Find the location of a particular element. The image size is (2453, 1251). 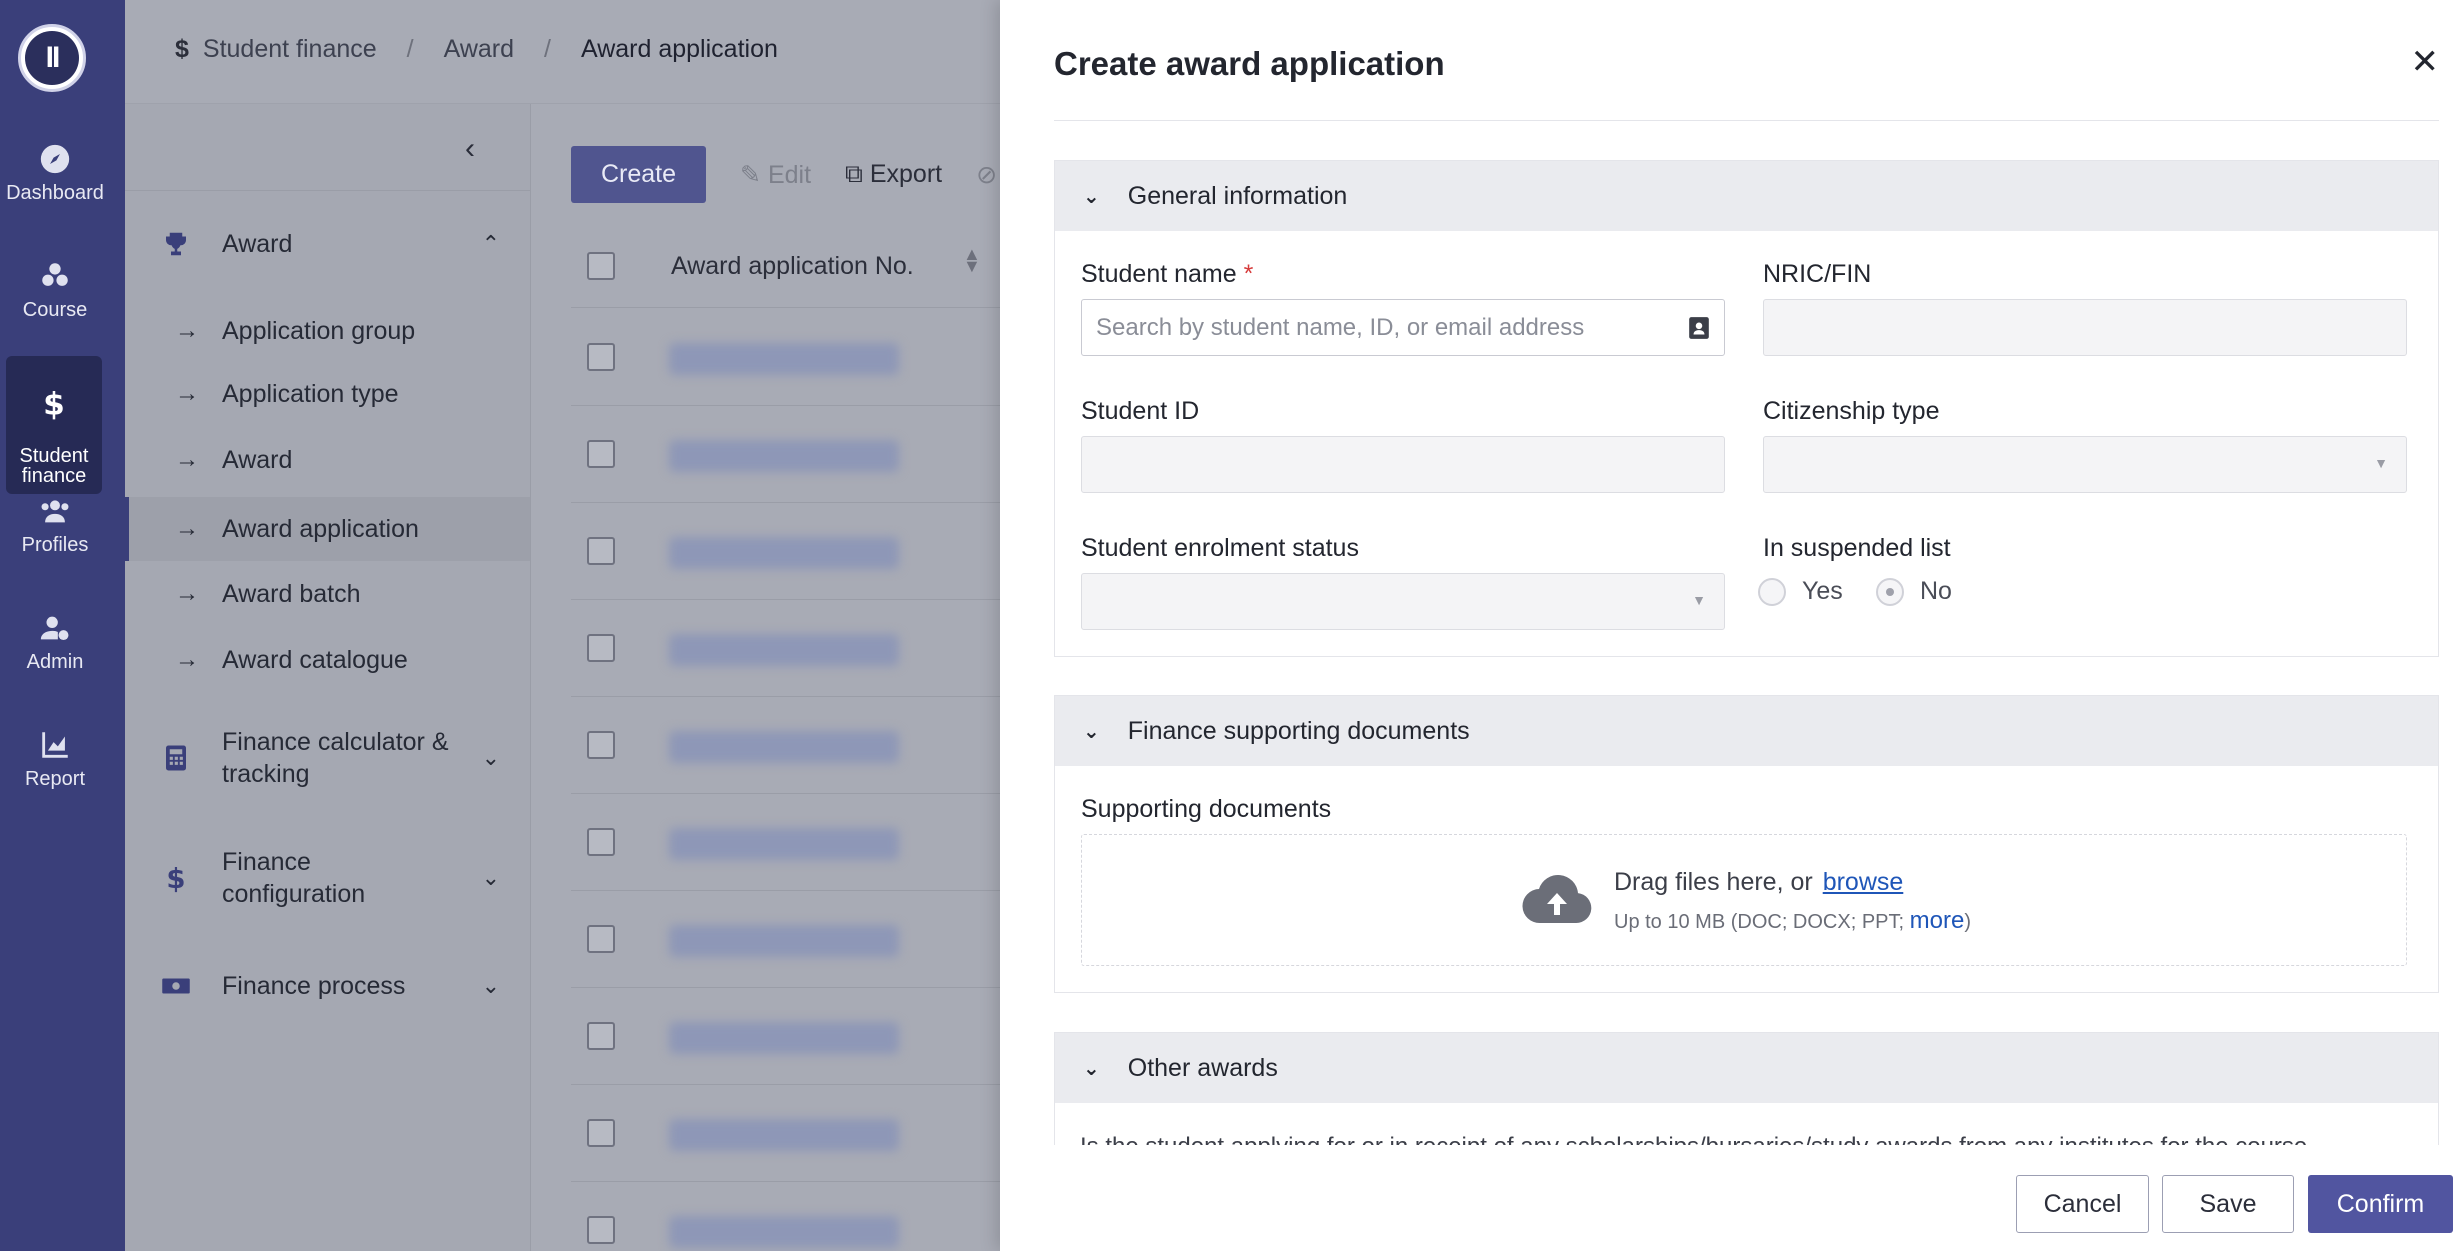

save-button: Save is located at coordinates (2228, 1204).